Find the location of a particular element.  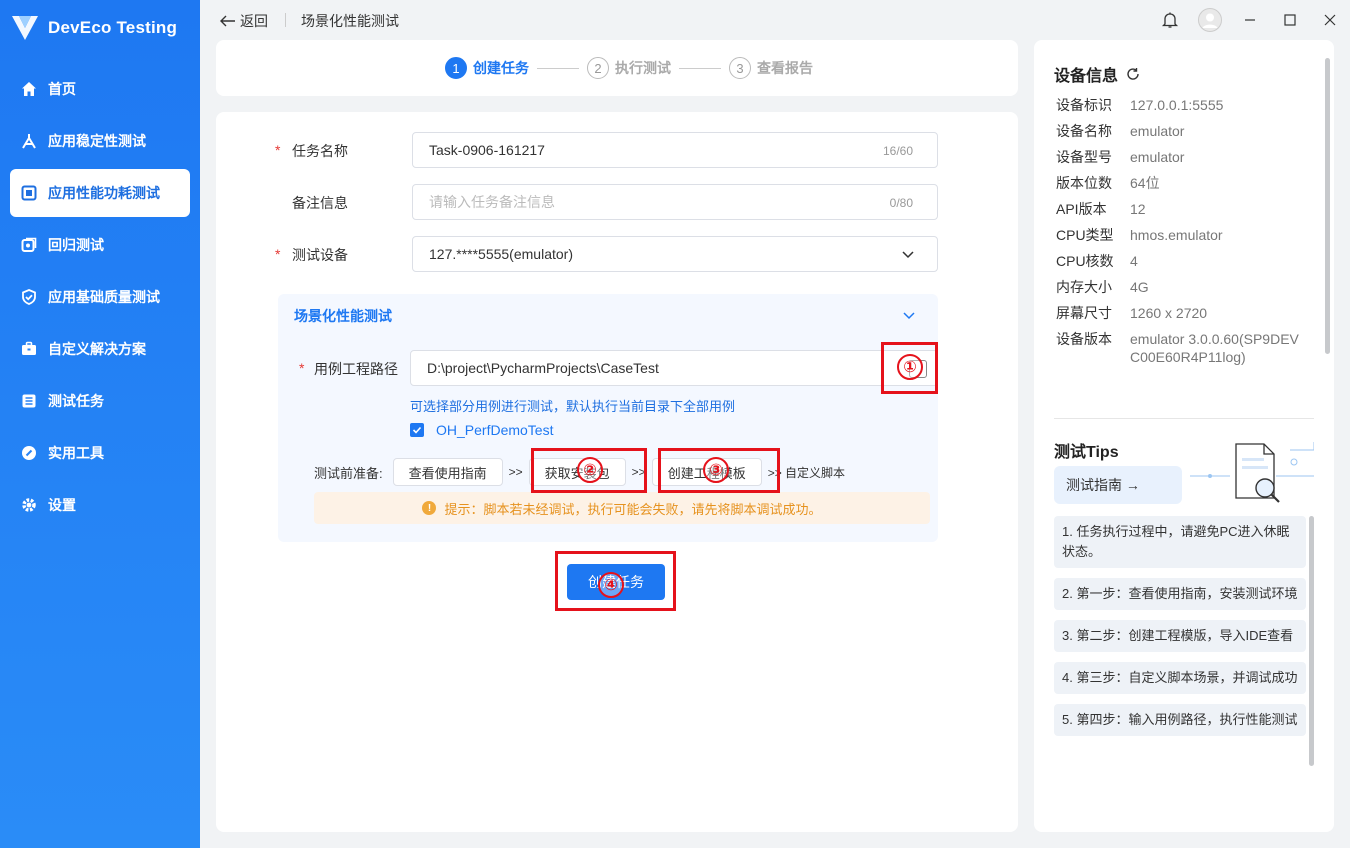

task-name-input: Task-0906-161217 16/60 is located at coordinates (675, 150).